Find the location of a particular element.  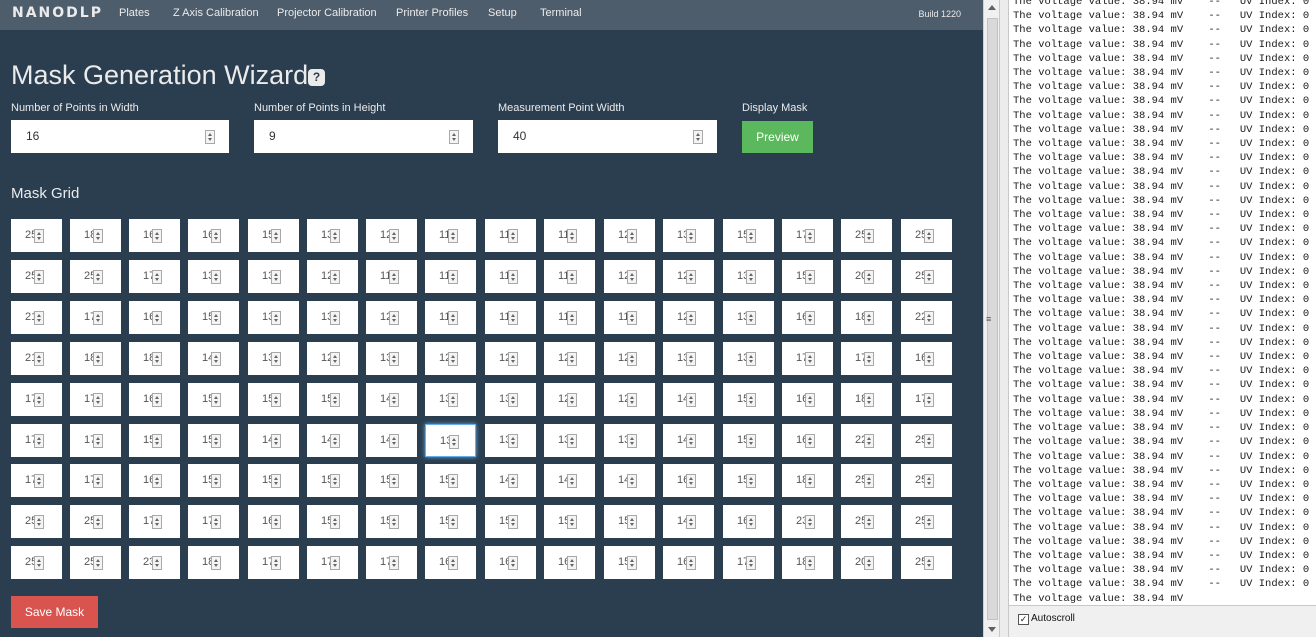

save-mask-button: Save Mask is located at coordinates (54, 612).